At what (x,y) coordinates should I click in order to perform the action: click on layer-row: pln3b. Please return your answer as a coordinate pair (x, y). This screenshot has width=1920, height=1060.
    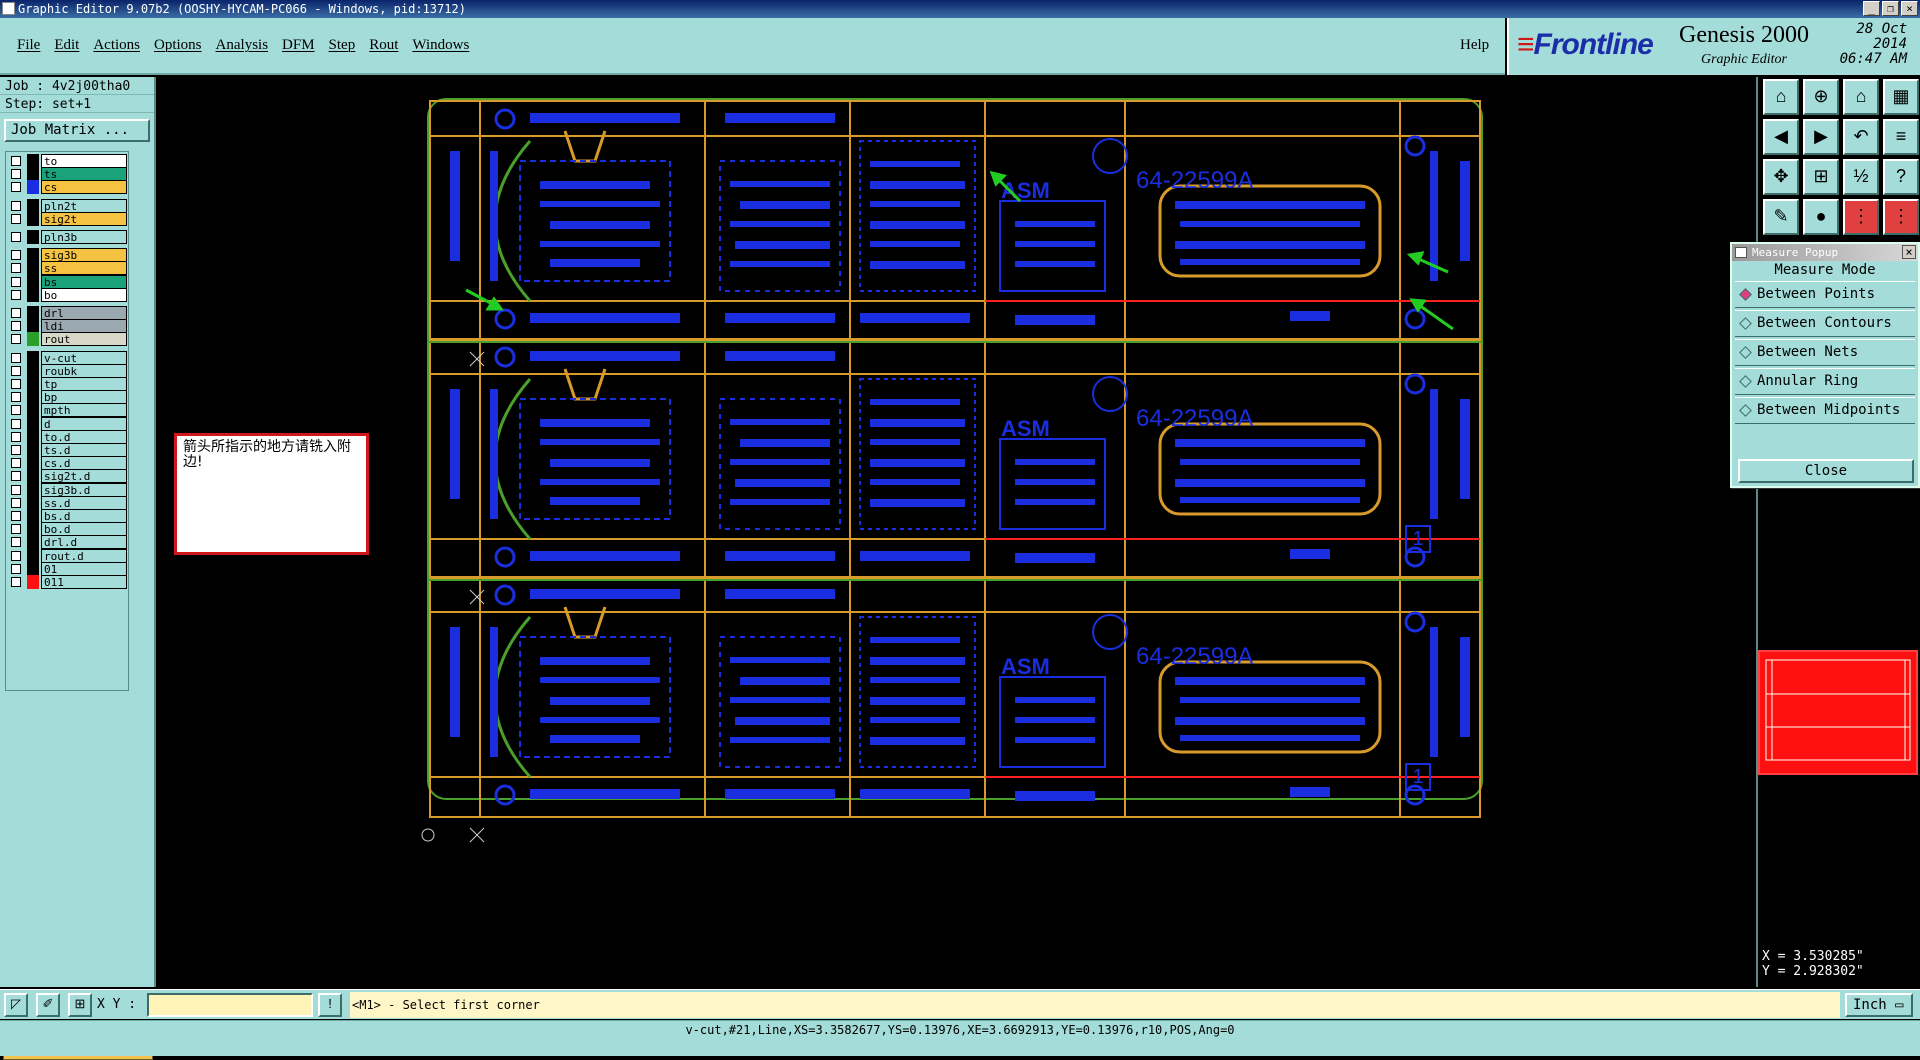
    Looking at the image, I should click on (68, 237).